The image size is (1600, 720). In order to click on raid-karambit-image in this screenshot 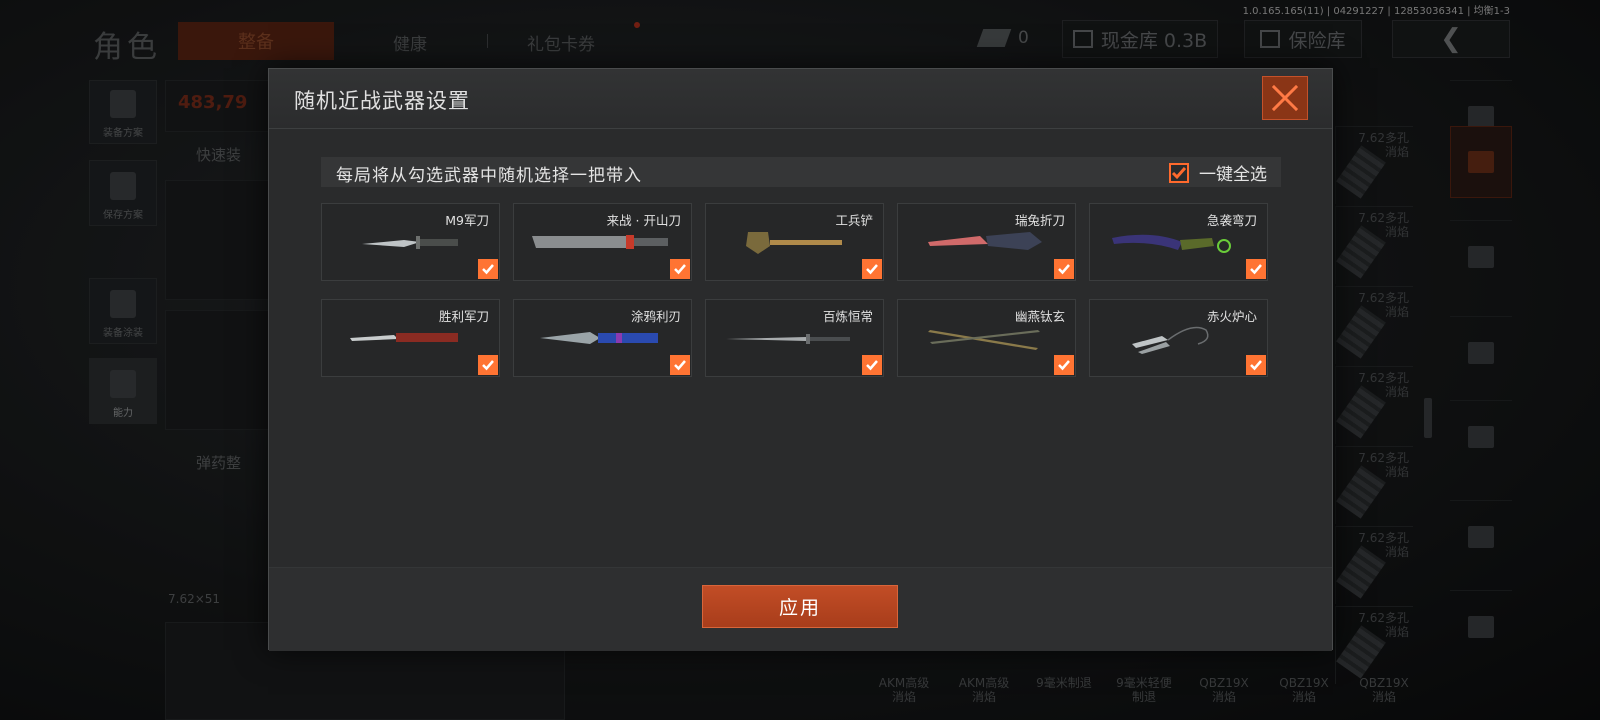, I will do `click(1171, 243)`.